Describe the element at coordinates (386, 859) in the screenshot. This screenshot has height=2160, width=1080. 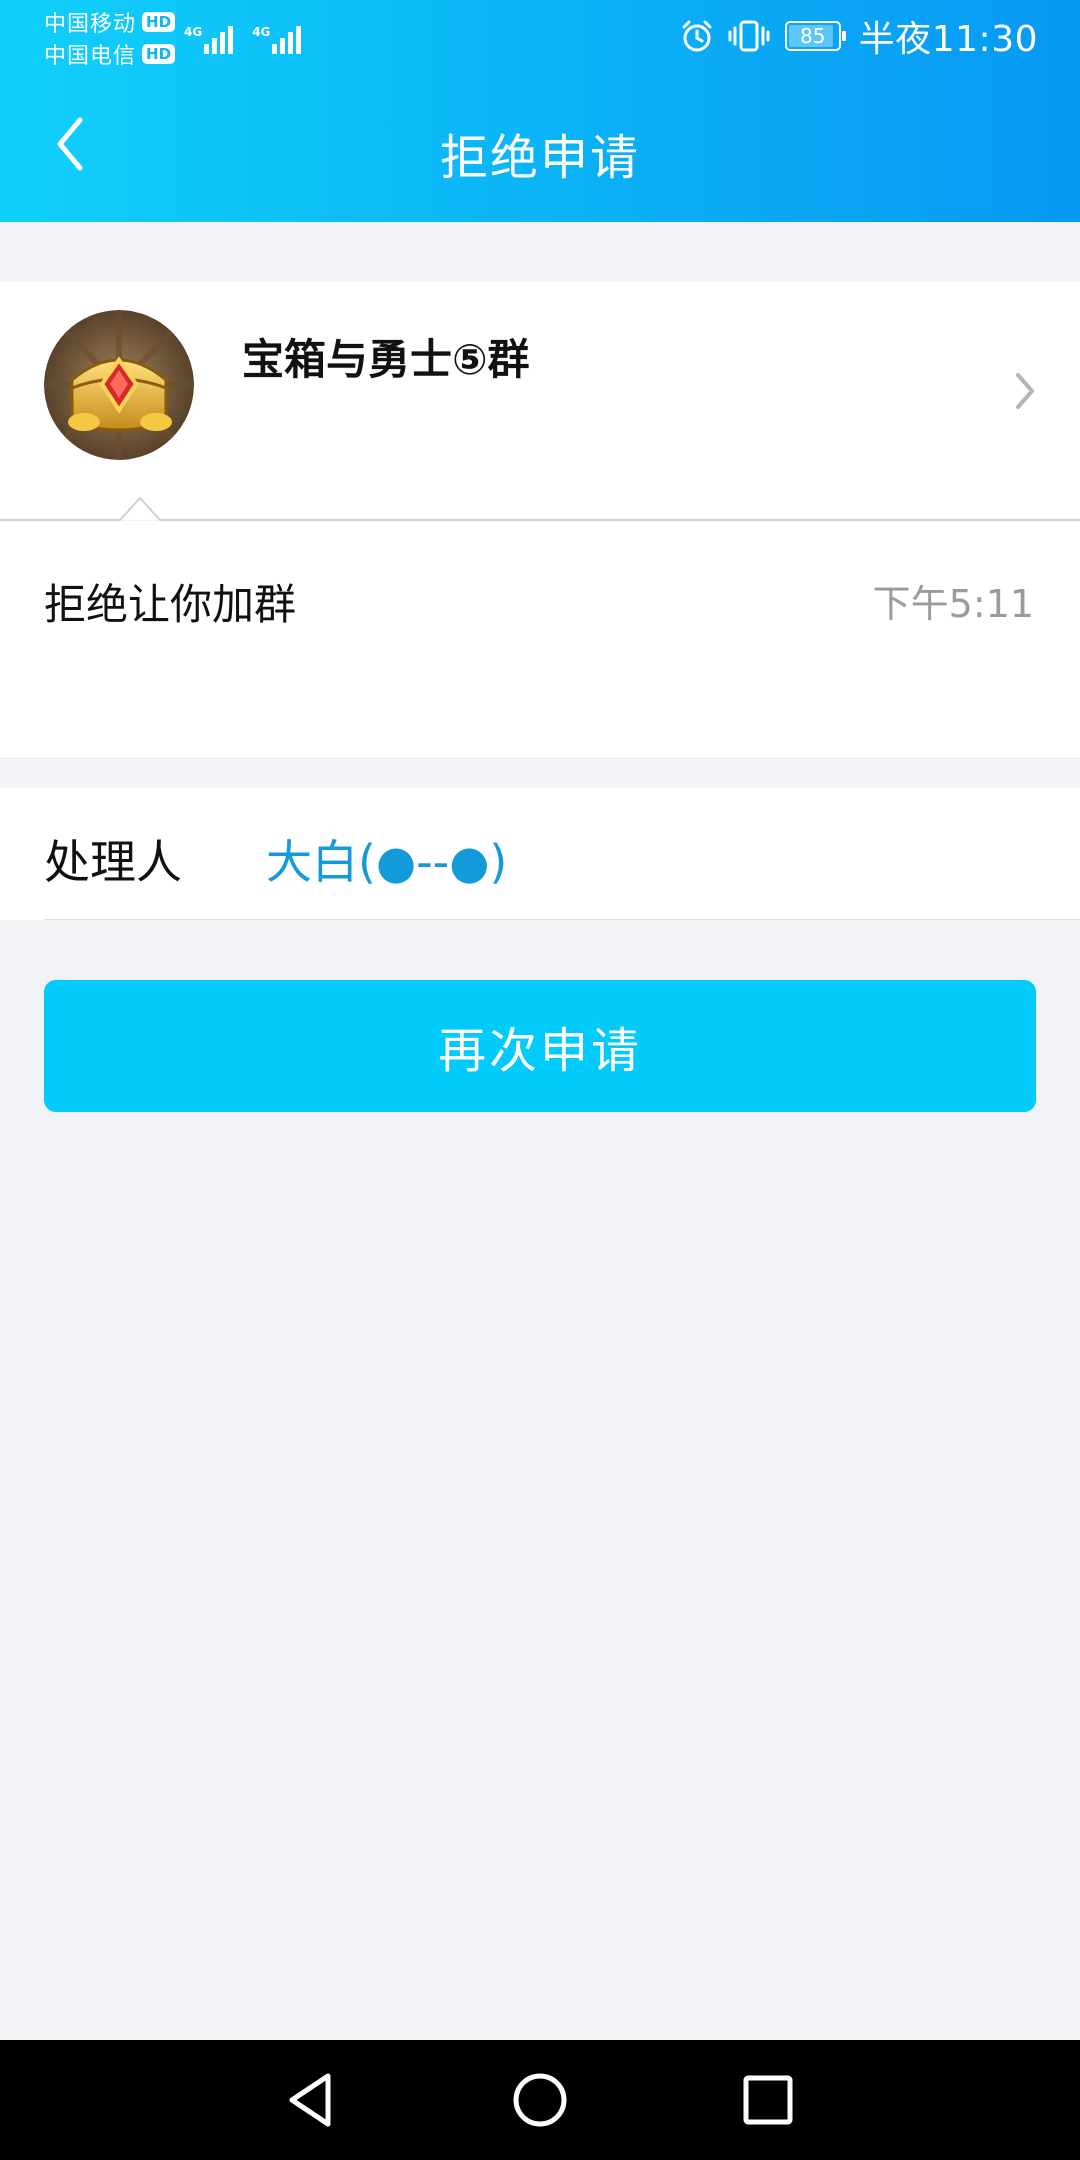
I see `handler-name-link: 大白(●--●)` at that location.